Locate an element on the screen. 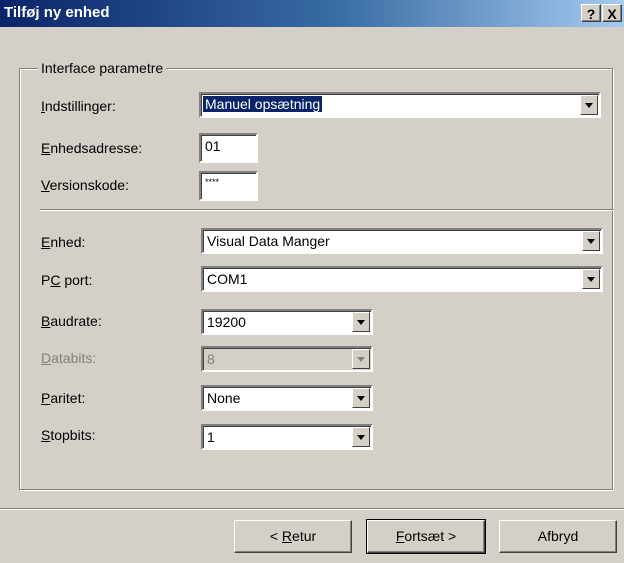 The width and height of the screenshot is (624, 563). baudrate-value: 19200 is located at coordinates (226, 322).